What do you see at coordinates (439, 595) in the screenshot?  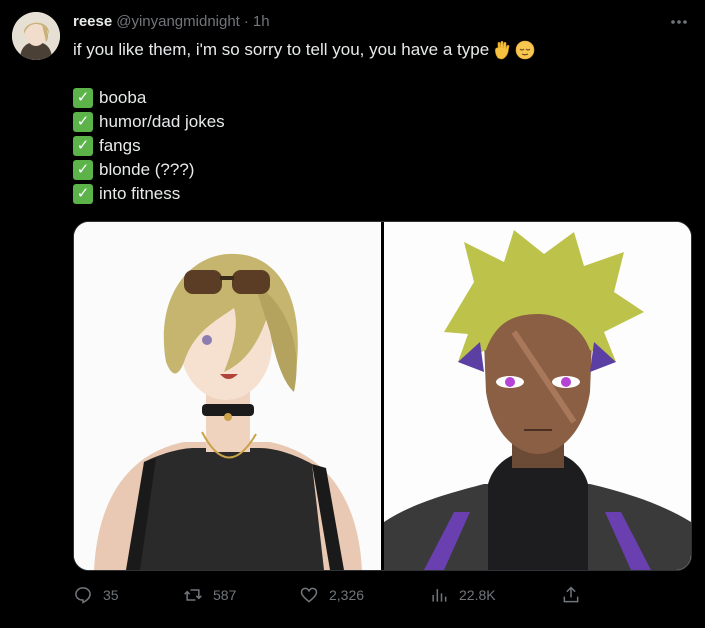 I see `views-icon` at bounding box center [439, 595].